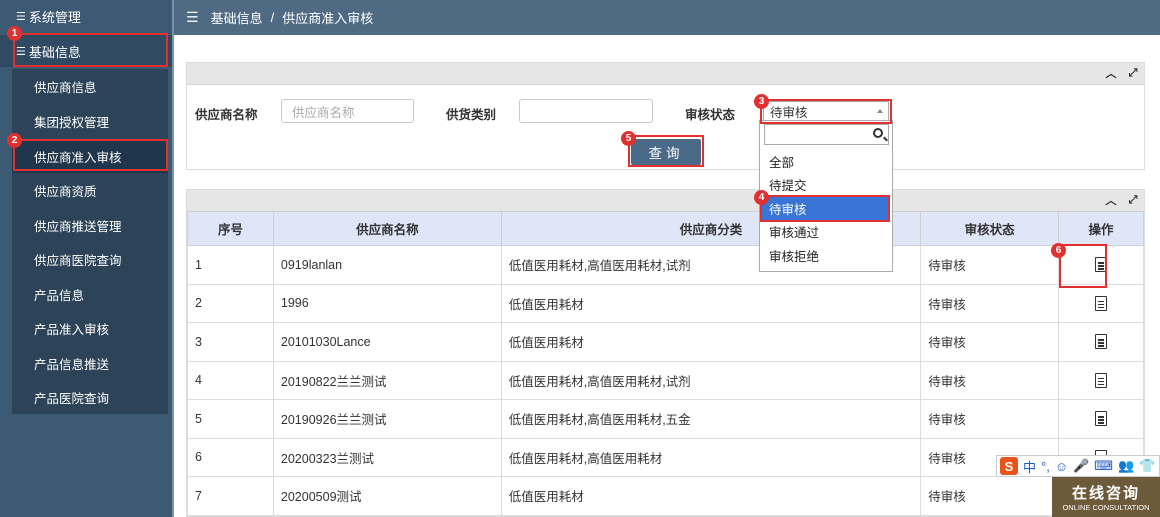 The width and height of the screenshot is (1160, 517). What do you see at coordinates (826, 231) in the screenshot?
I see `option-approved: 审核通过` at bounding box center [826, 231].